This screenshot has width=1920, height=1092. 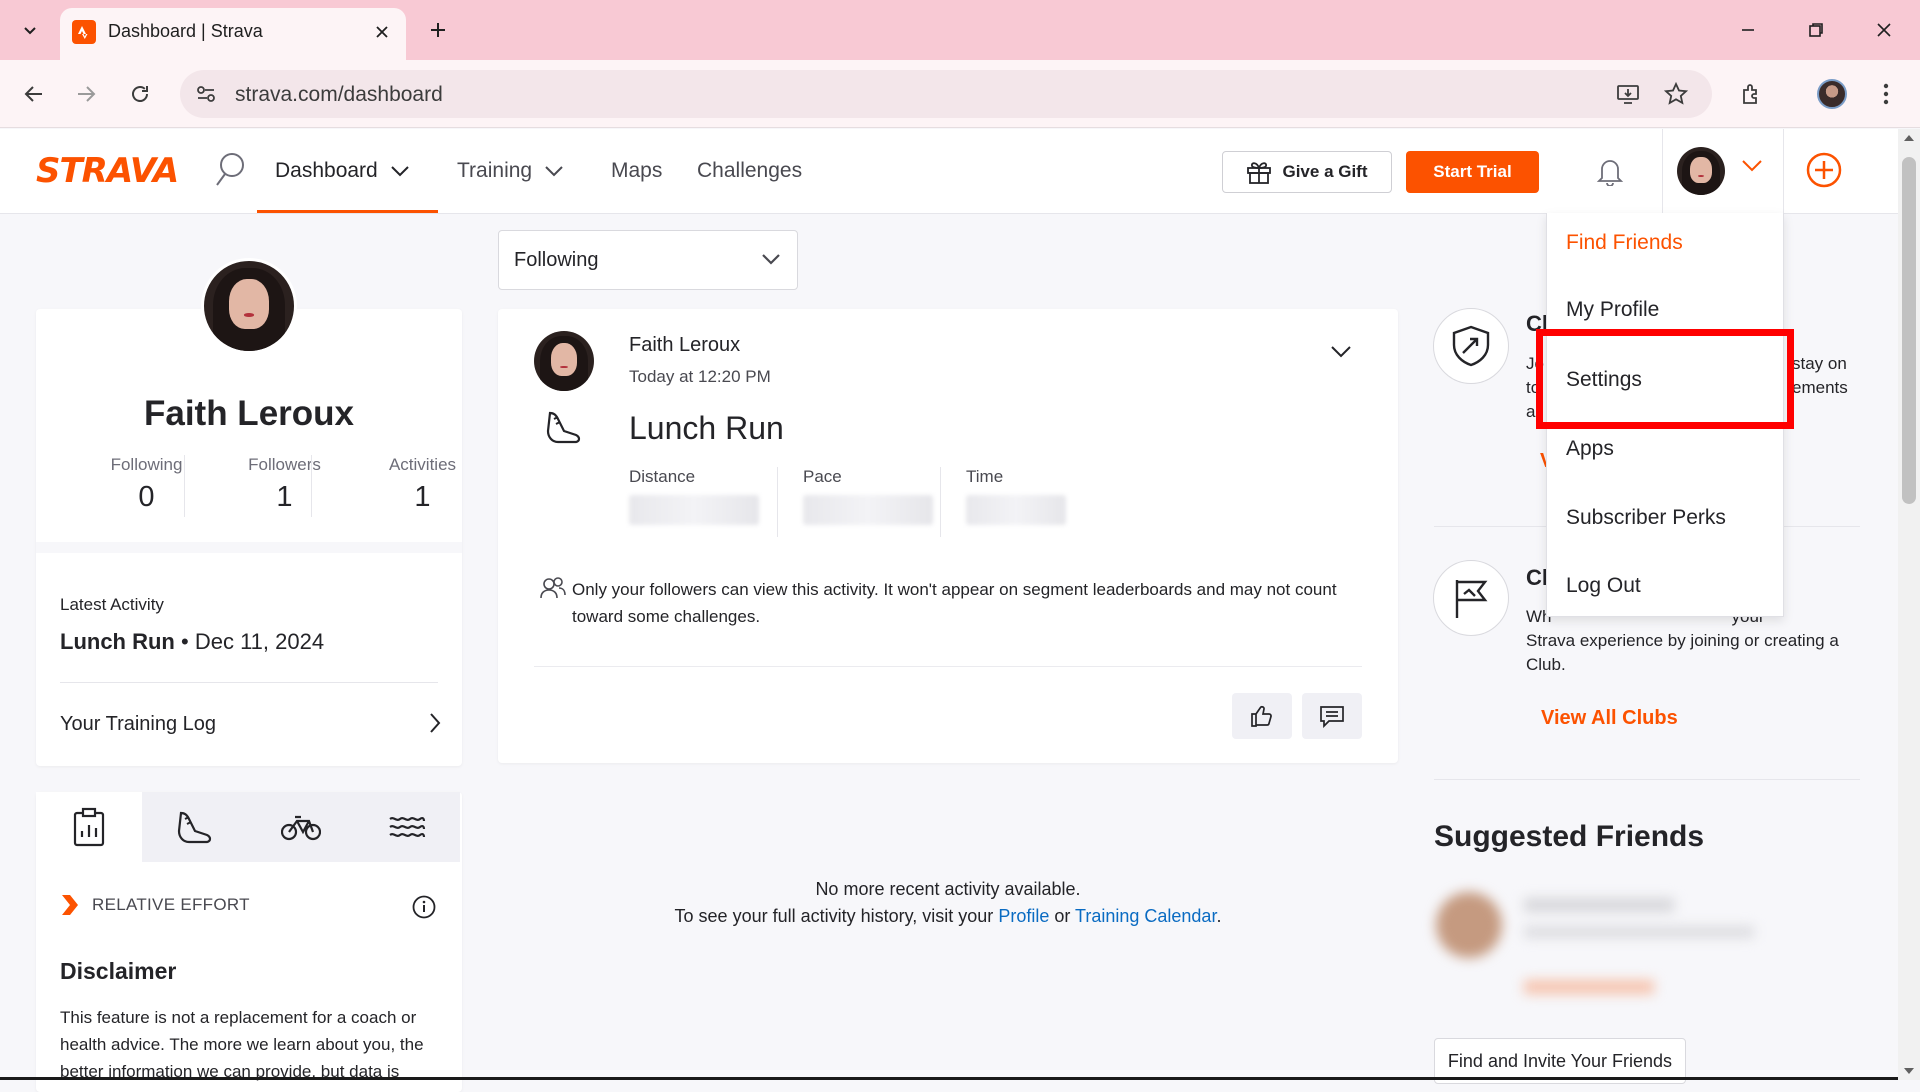 What do you see at coordinates (948, 889) in the screenshot?
I see `no-more-activity-text: No more recent activity available.` at bounding box center [948, 889].